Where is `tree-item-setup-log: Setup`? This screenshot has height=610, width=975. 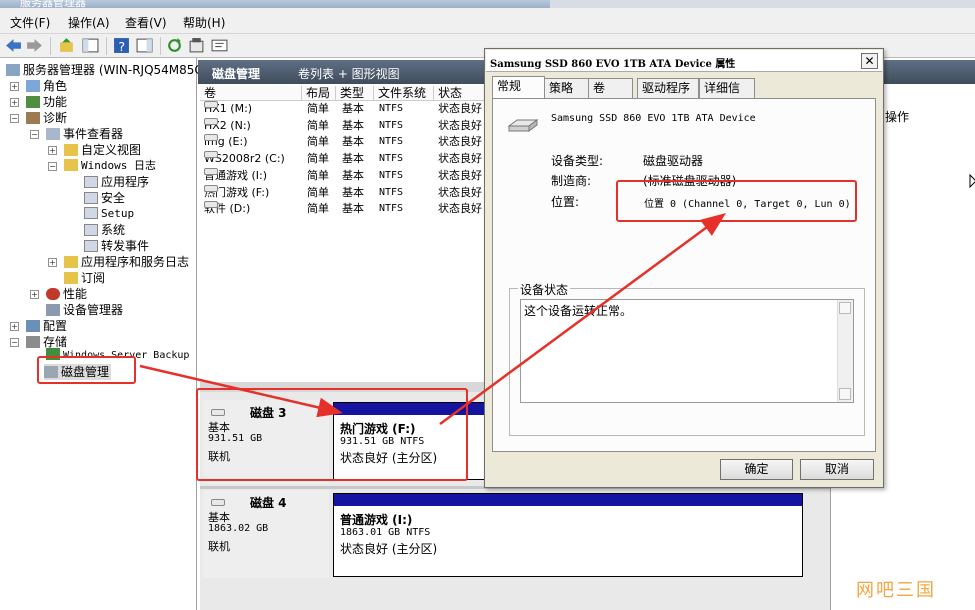 tree-item-setup-log: Setup is located at coordinates (109, 214).